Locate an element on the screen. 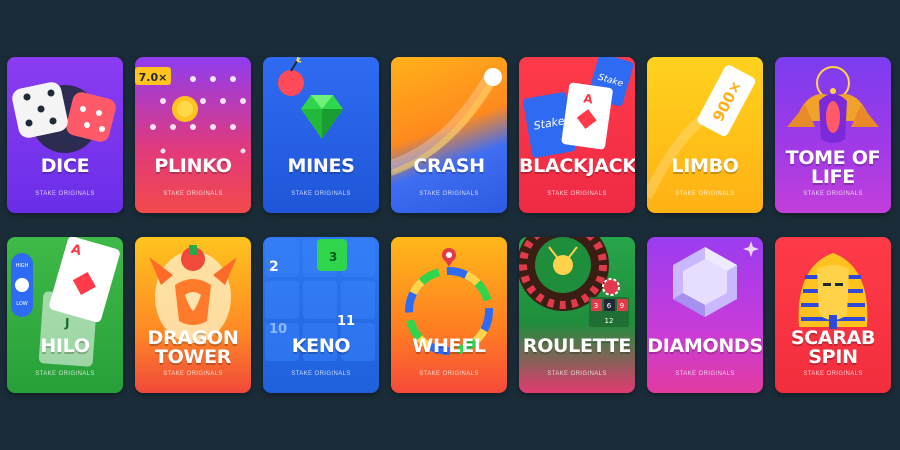 This screenshot has width=900, height=450. scarab-art is located at coordinates (833, 291).